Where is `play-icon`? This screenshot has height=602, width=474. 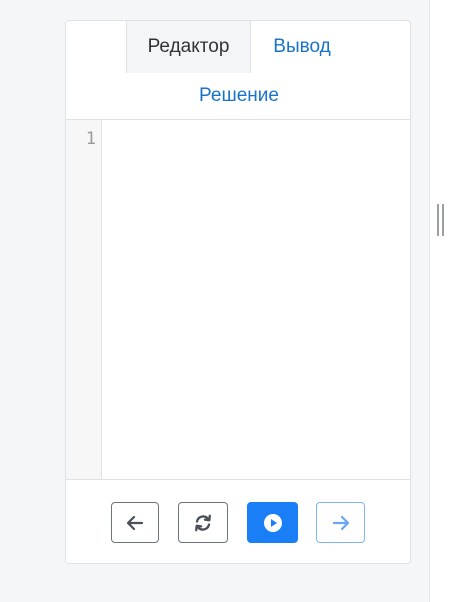
play-icon is located at coordinates (273, 523).